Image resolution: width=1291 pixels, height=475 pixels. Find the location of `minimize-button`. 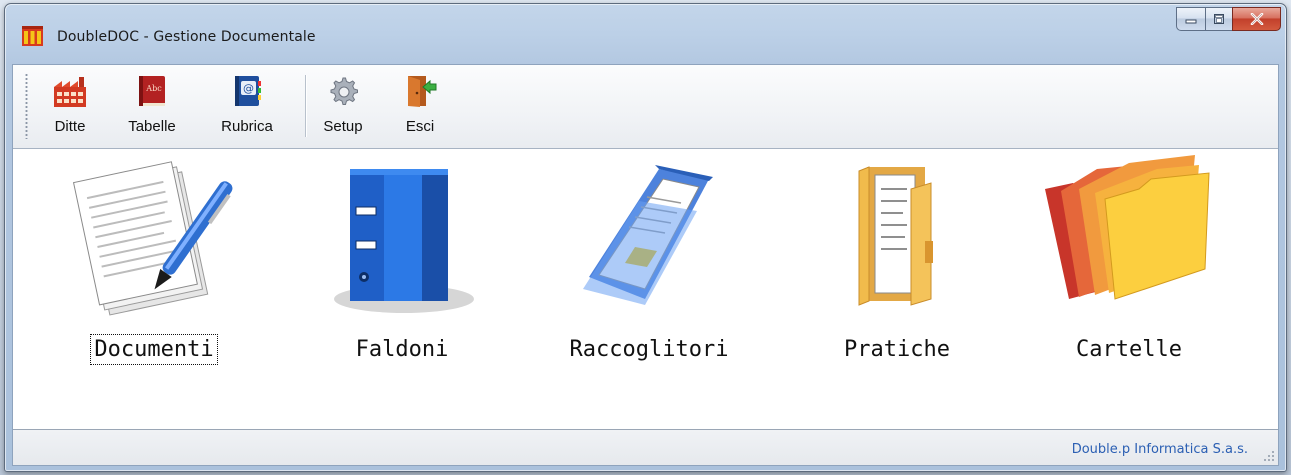

minimize-button is located at coordinates (1190, 19).